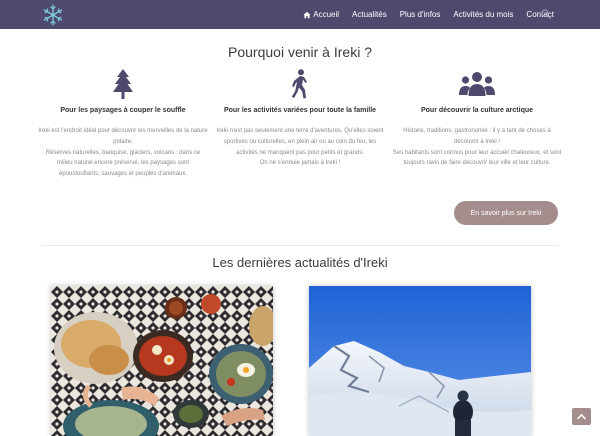 Image resolution: width=600 pixels, height=436 pixels. I want to click on snowy-mountain-photo, so click(420, 361).